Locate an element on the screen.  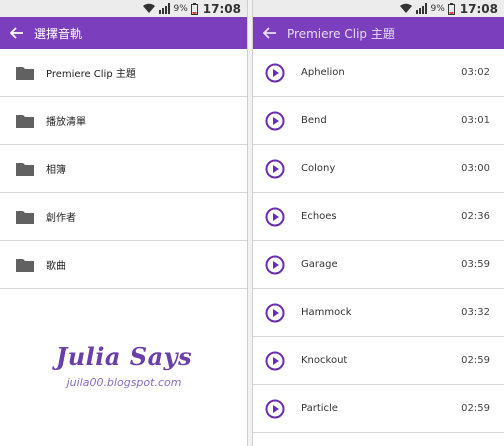
watermark-title: Julia Says is located at coordinates (124, 356).